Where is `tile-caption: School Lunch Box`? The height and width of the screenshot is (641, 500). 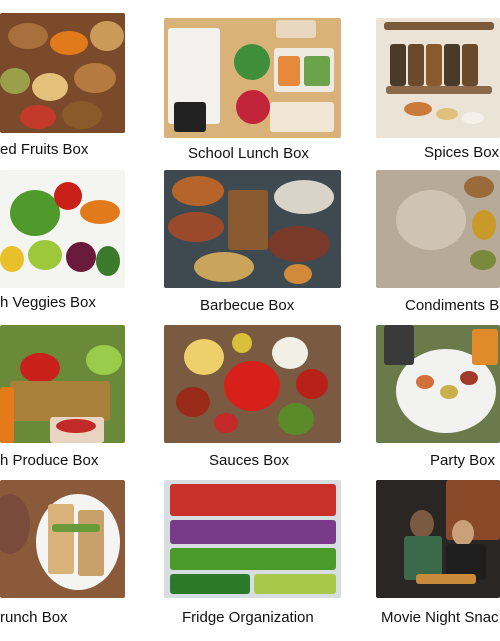
tile-caption: School Lunch Box is located at coordinates (248, 153).